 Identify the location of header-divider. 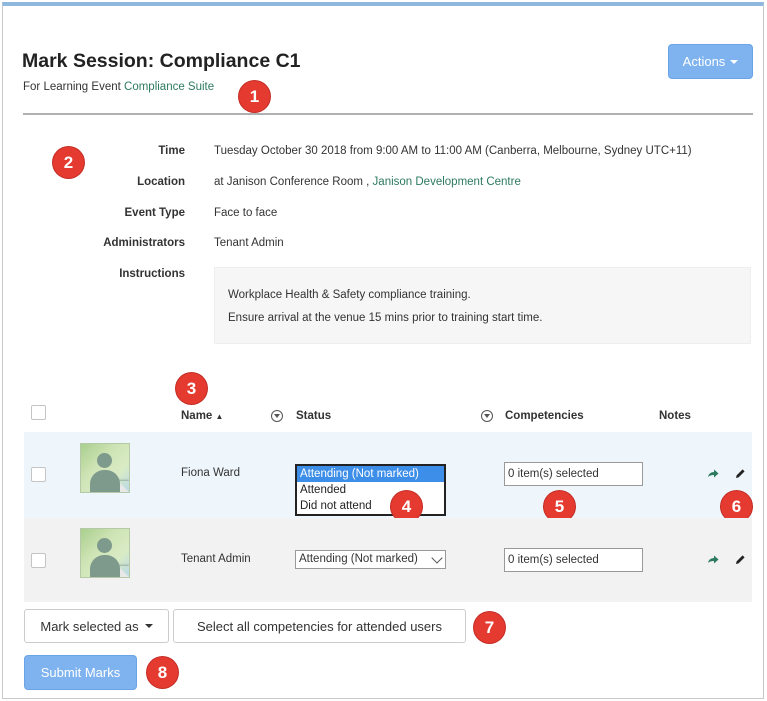
(388, 114).